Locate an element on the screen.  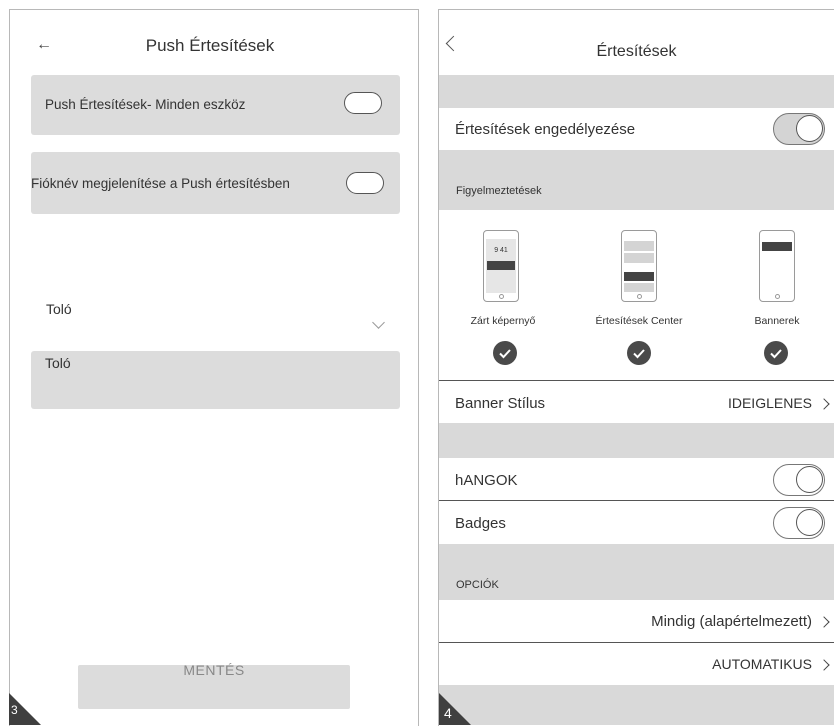
options-section-label: OPCIÓK is located at coordinates (477, 585).